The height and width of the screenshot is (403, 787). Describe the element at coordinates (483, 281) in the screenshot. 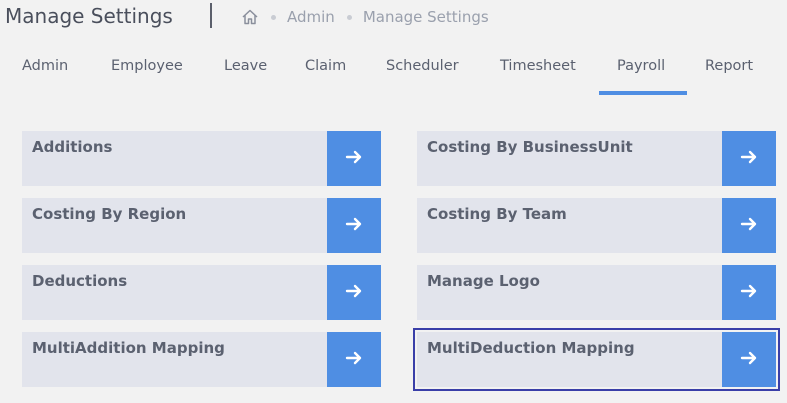

I see `card-label: Manage Logo` at that location.